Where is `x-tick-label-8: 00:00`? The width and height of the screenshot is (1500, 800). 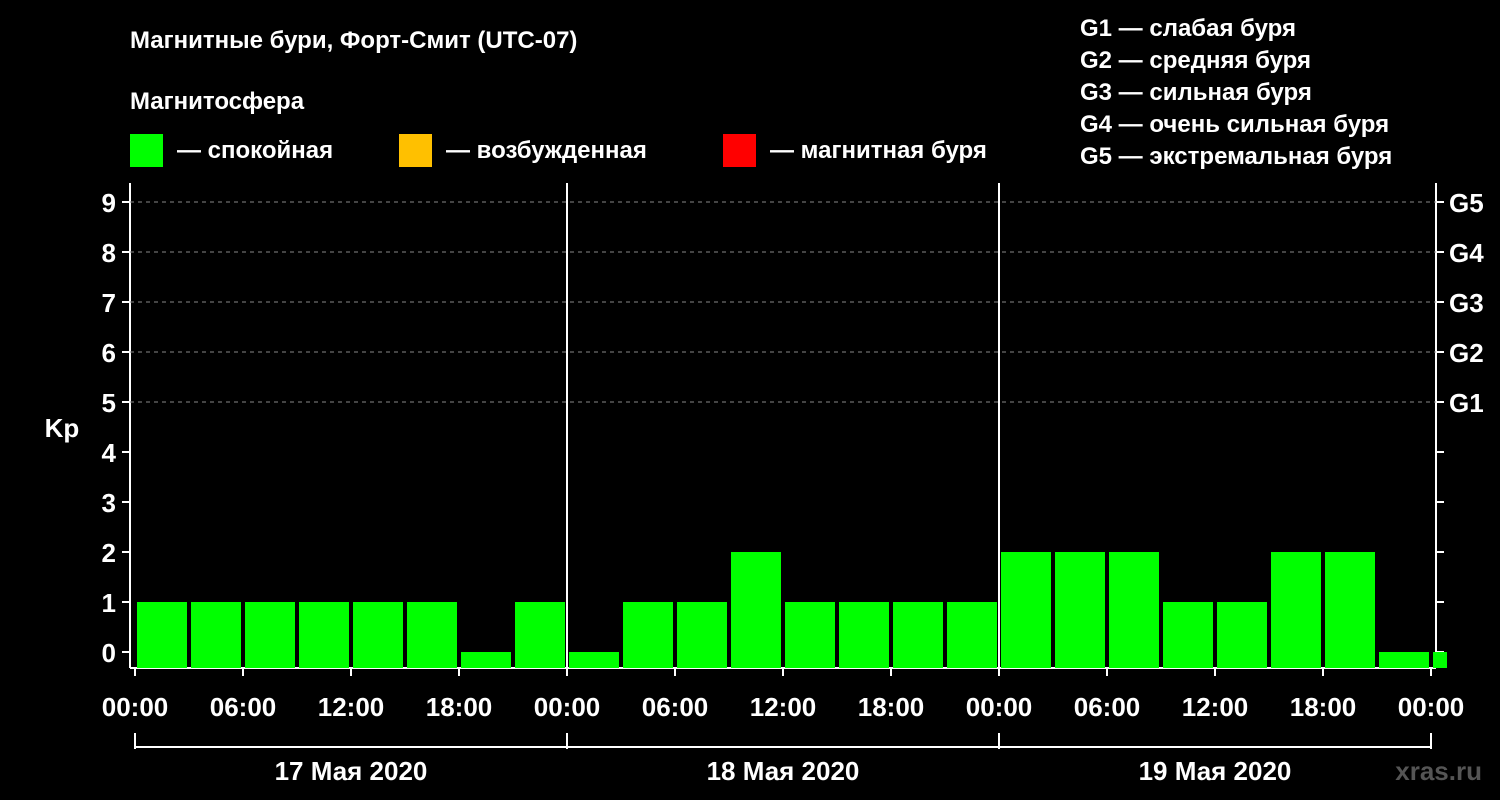
x-tick-label-8: 00:00 is located at coordinates (999, 707).